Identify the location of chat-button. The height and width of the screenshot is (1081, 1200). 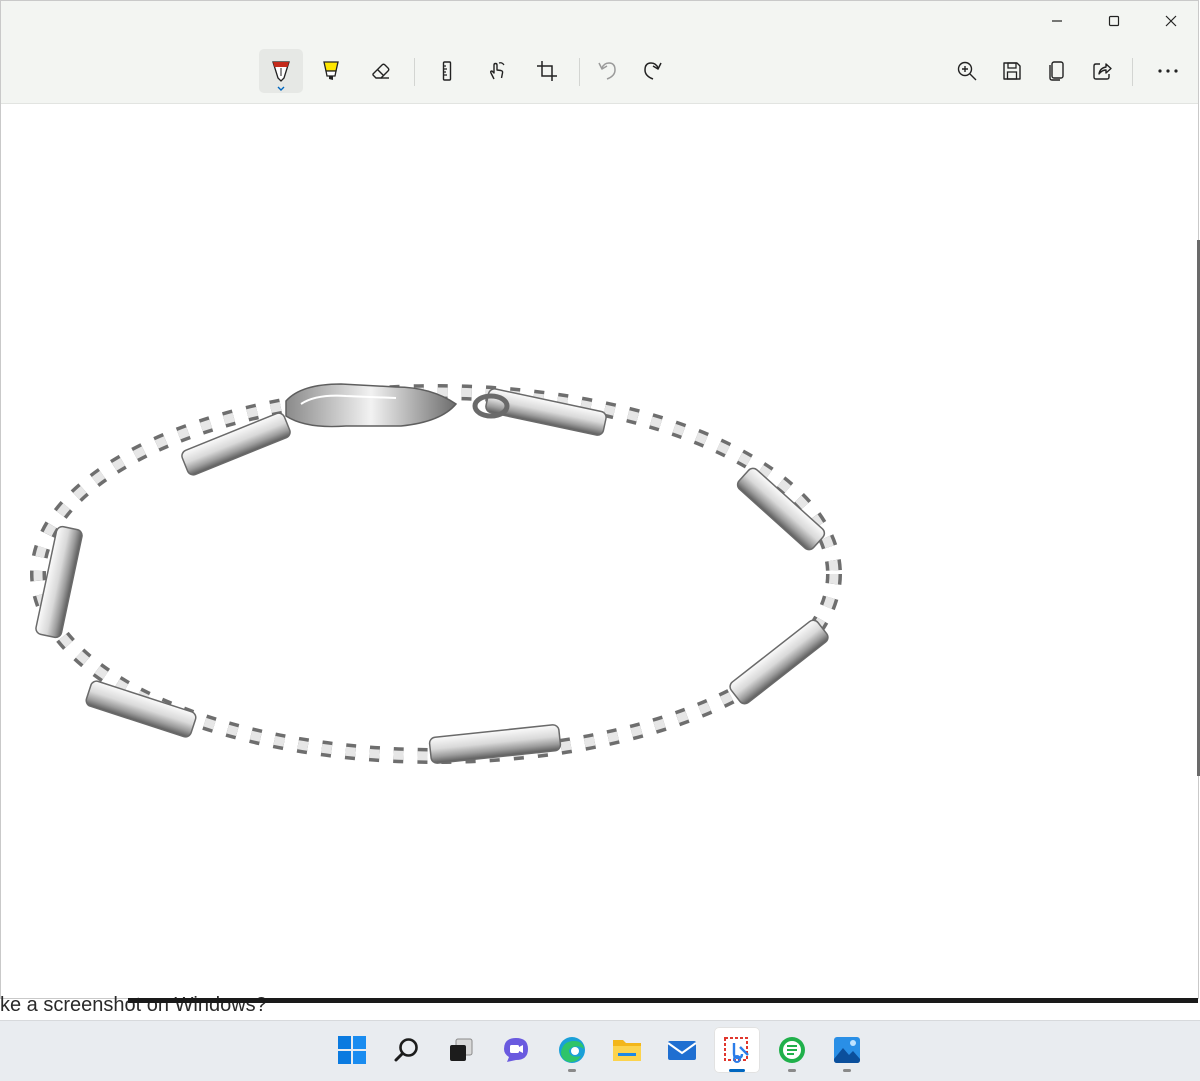
(516, 1050).